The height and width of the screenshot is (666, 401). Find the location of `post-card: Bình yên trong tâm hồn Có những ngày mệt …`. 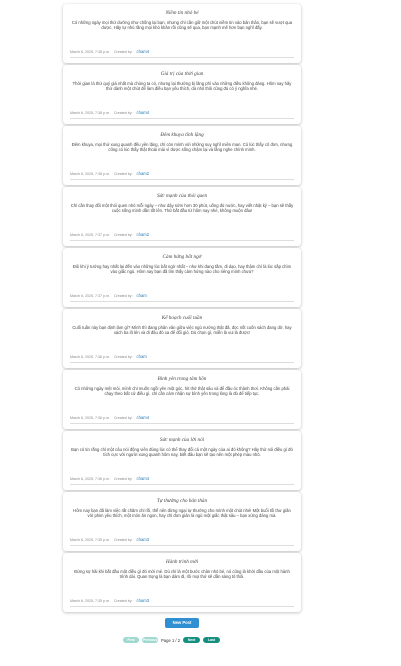

post-card: Bình yên trong tâm hồn Có những ngày mệt … is located at coordinates (182, 399).